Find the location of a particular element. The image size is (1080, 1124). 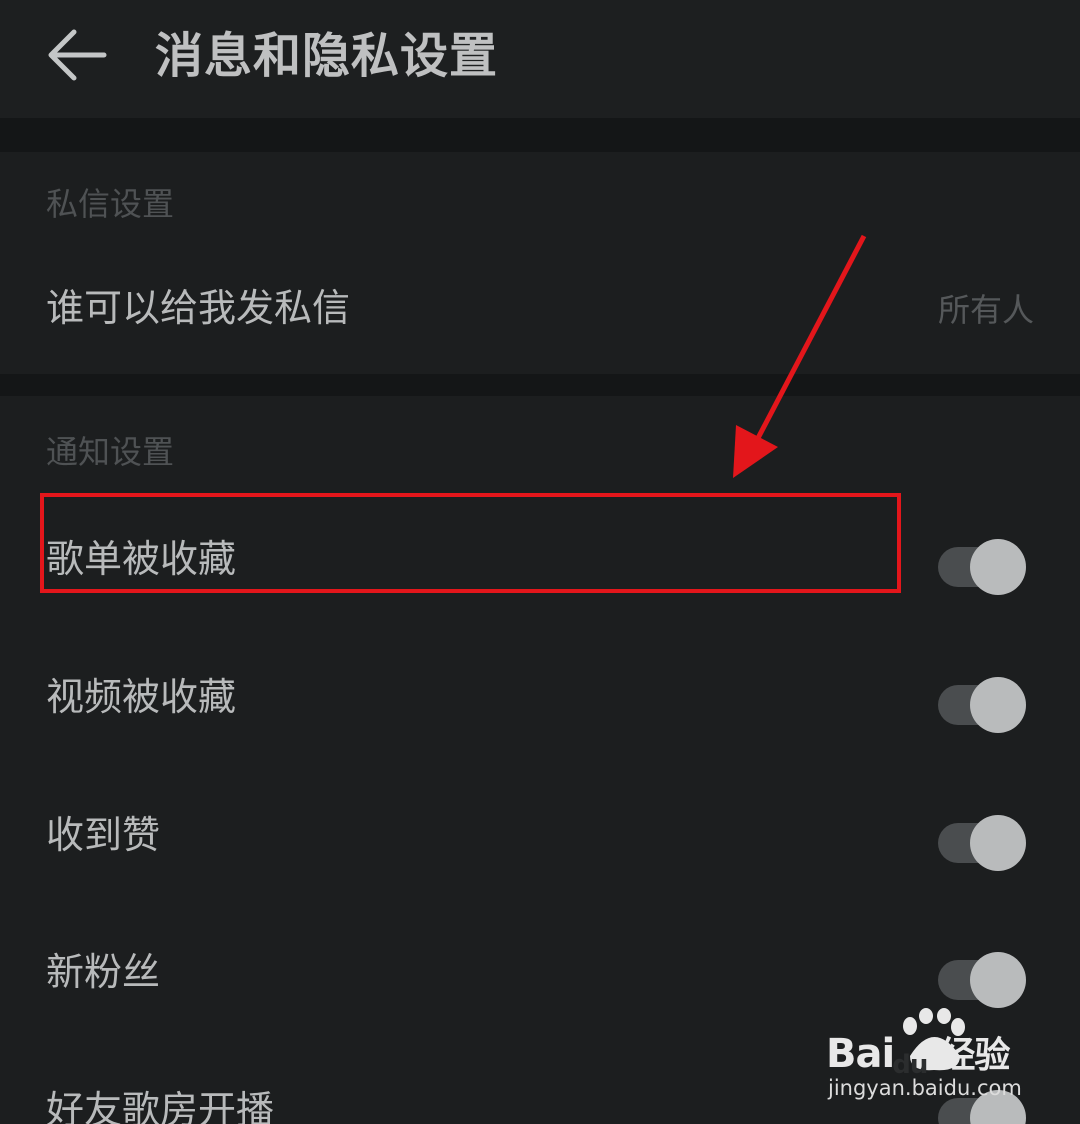

new-followers-toggle is located at coordinates (983, 980).